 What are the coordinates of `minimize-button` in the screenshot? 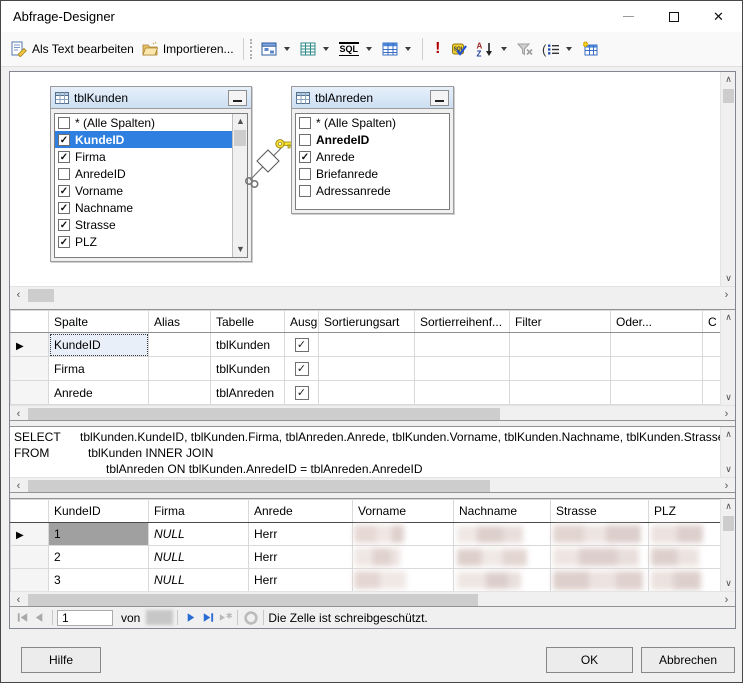 It's located at (628, 16).